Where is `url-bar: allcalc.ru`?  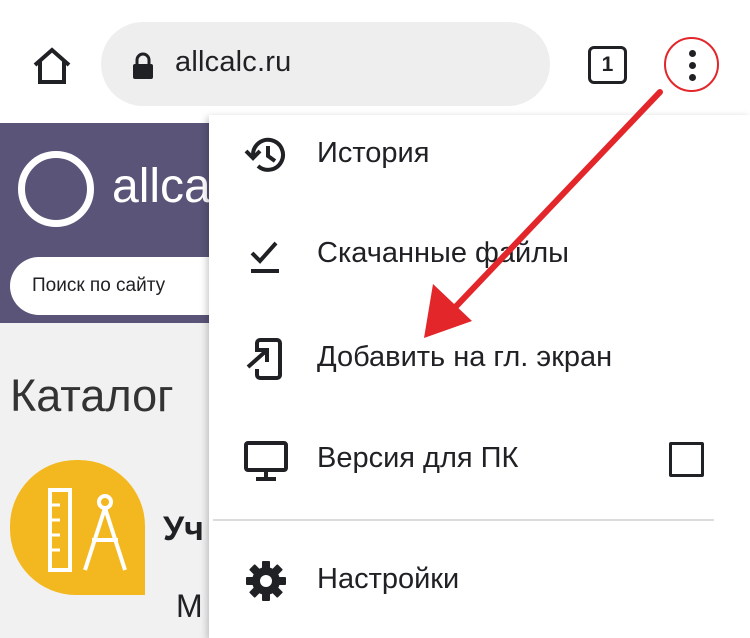
url-bar: allcalc.ru is located at coordinates (325, 64).